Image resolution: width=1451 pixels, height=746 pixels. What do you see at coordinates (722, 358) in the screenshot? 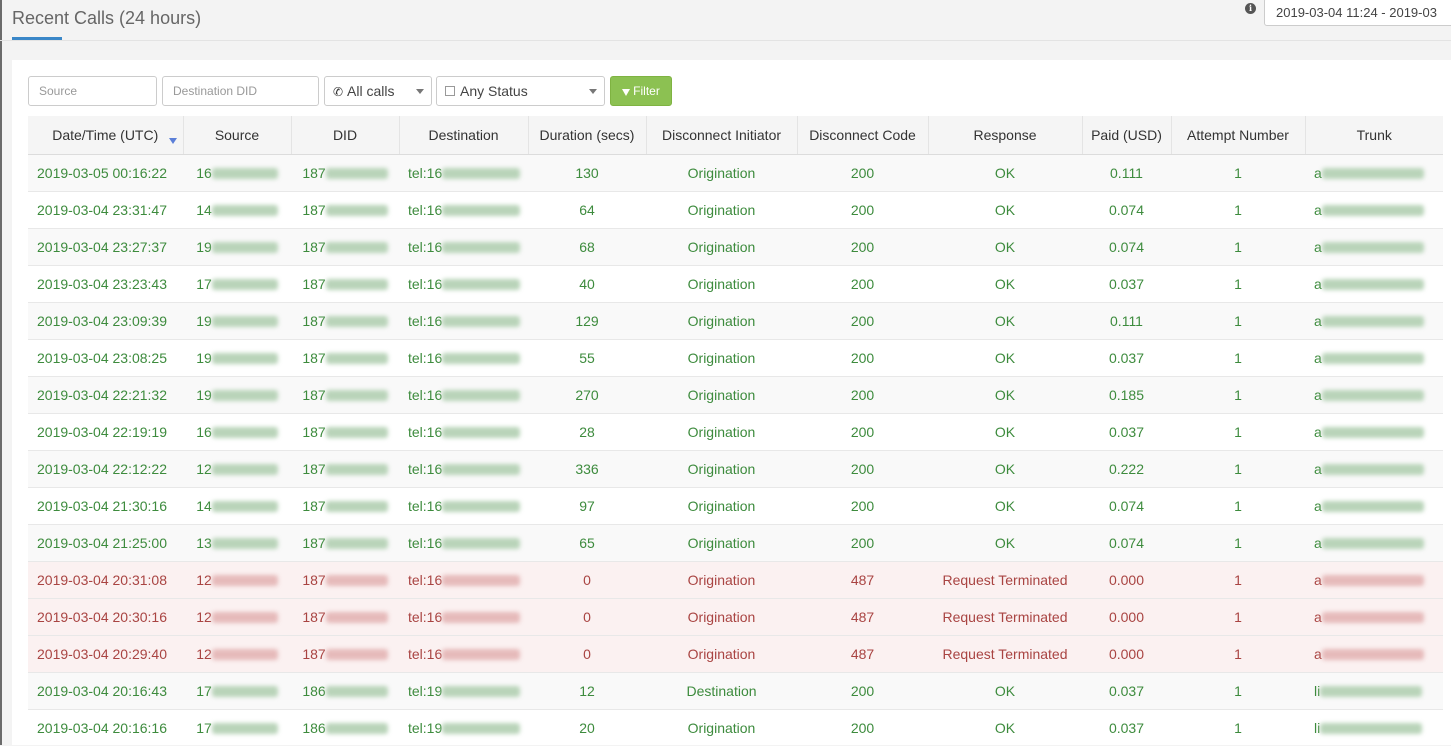
I see `initiator-value: Origination` at bounding box center [722, 358].